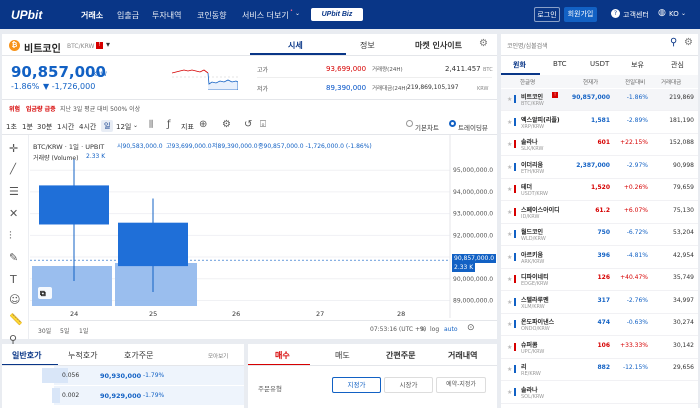  Describe the element at coordinates (599, 258) in the screenshot. I see `market-row: ★ 아르키움 ARK/KRW 396 -4.81% 42,954` at that location.